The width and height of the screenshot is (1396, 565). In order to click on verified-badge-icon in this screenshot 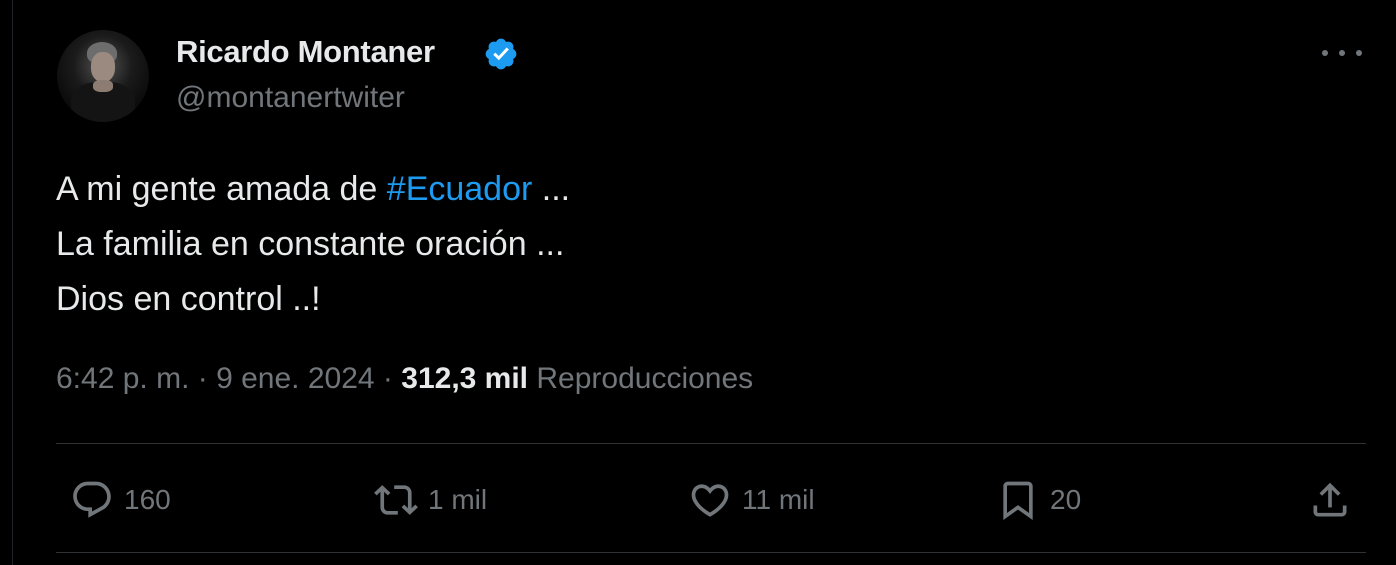, I will do `click(501, 54)`.